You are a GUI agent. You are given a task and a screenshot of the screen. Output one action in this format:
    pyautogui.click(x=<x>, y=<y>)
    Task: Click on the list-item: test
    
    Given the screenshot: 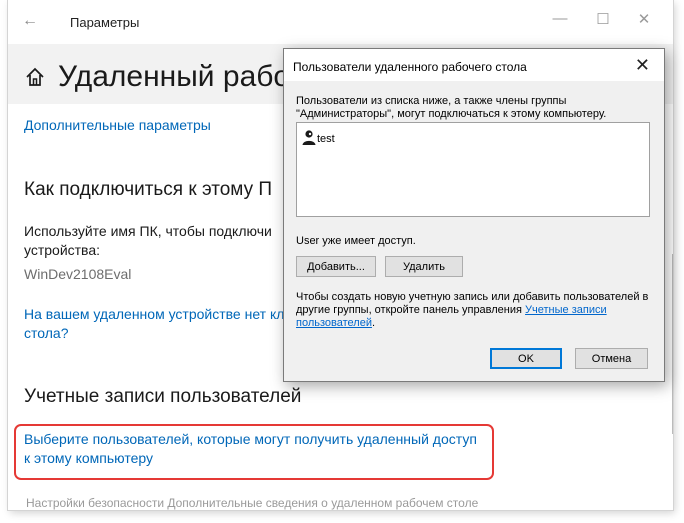 What is the action you would take?
    pyautogui.click(x=318, y=138)
    